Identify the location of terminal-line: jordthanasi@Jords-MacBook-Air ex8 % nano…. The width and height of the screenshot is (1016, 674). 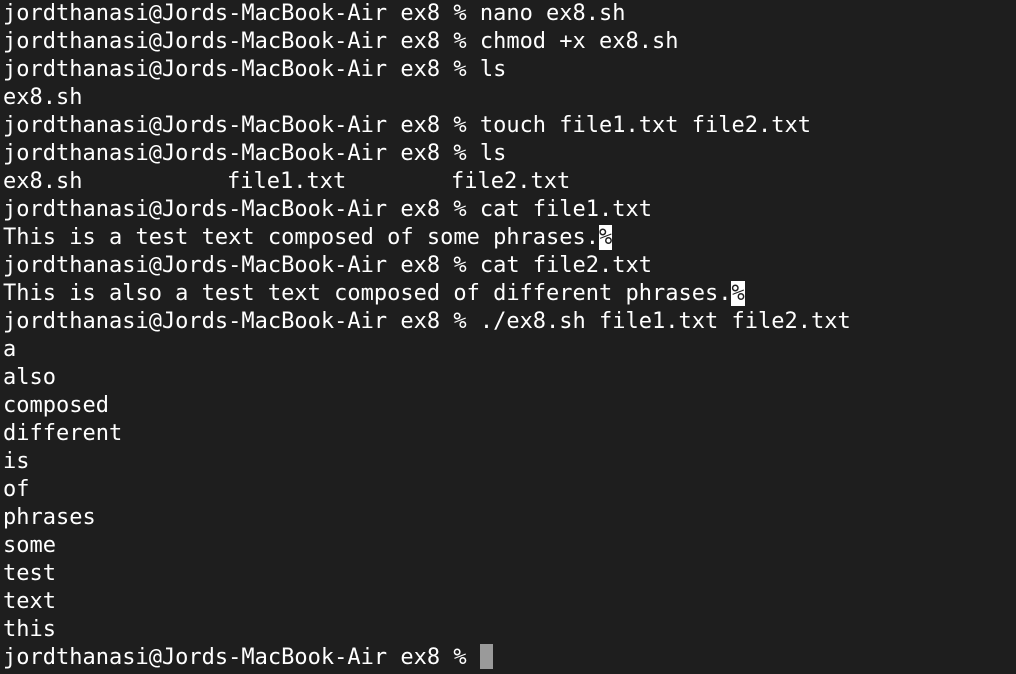
(509, 14).